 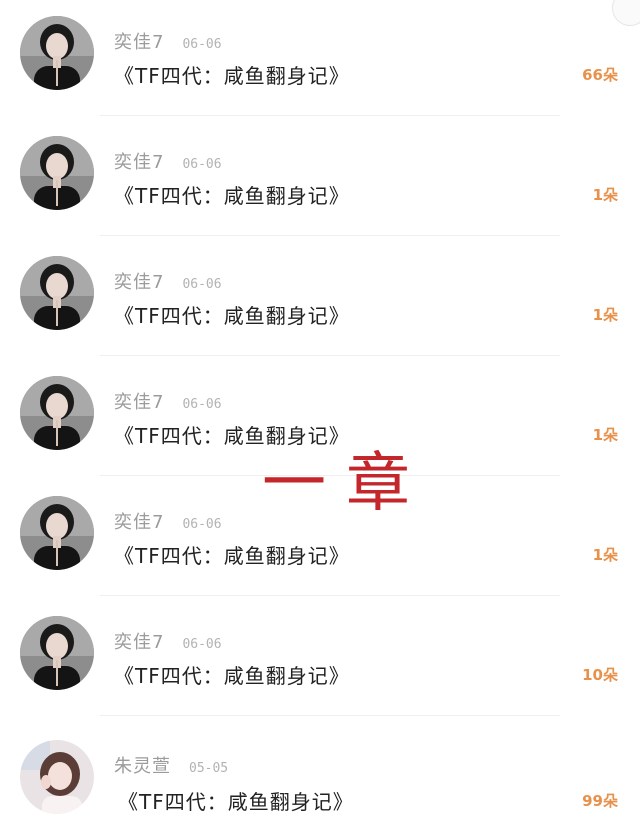 I want to click on list-item: 朱灵萱 05-05 《TF四代：咸鱼翻身记》 99朵, so click(x=320, y=780).